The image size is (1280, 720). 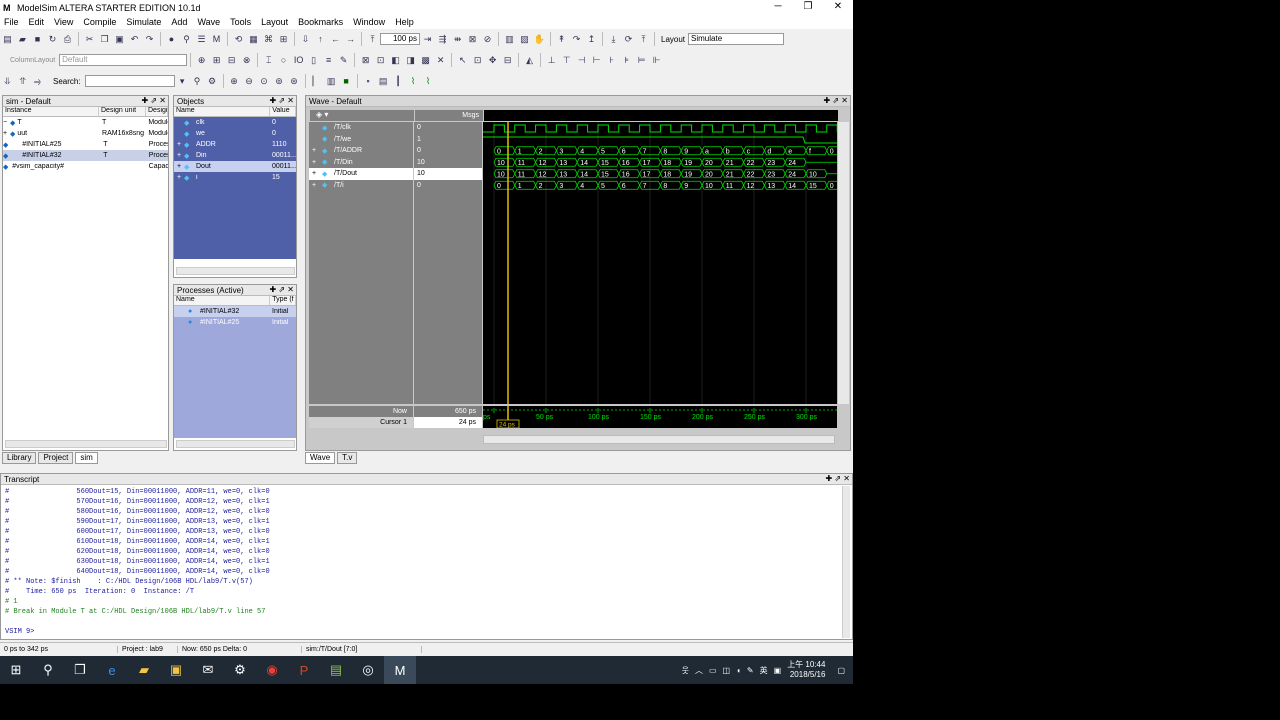 I want to click on col-design-unit: Design unit, so click(x=122, y=111).